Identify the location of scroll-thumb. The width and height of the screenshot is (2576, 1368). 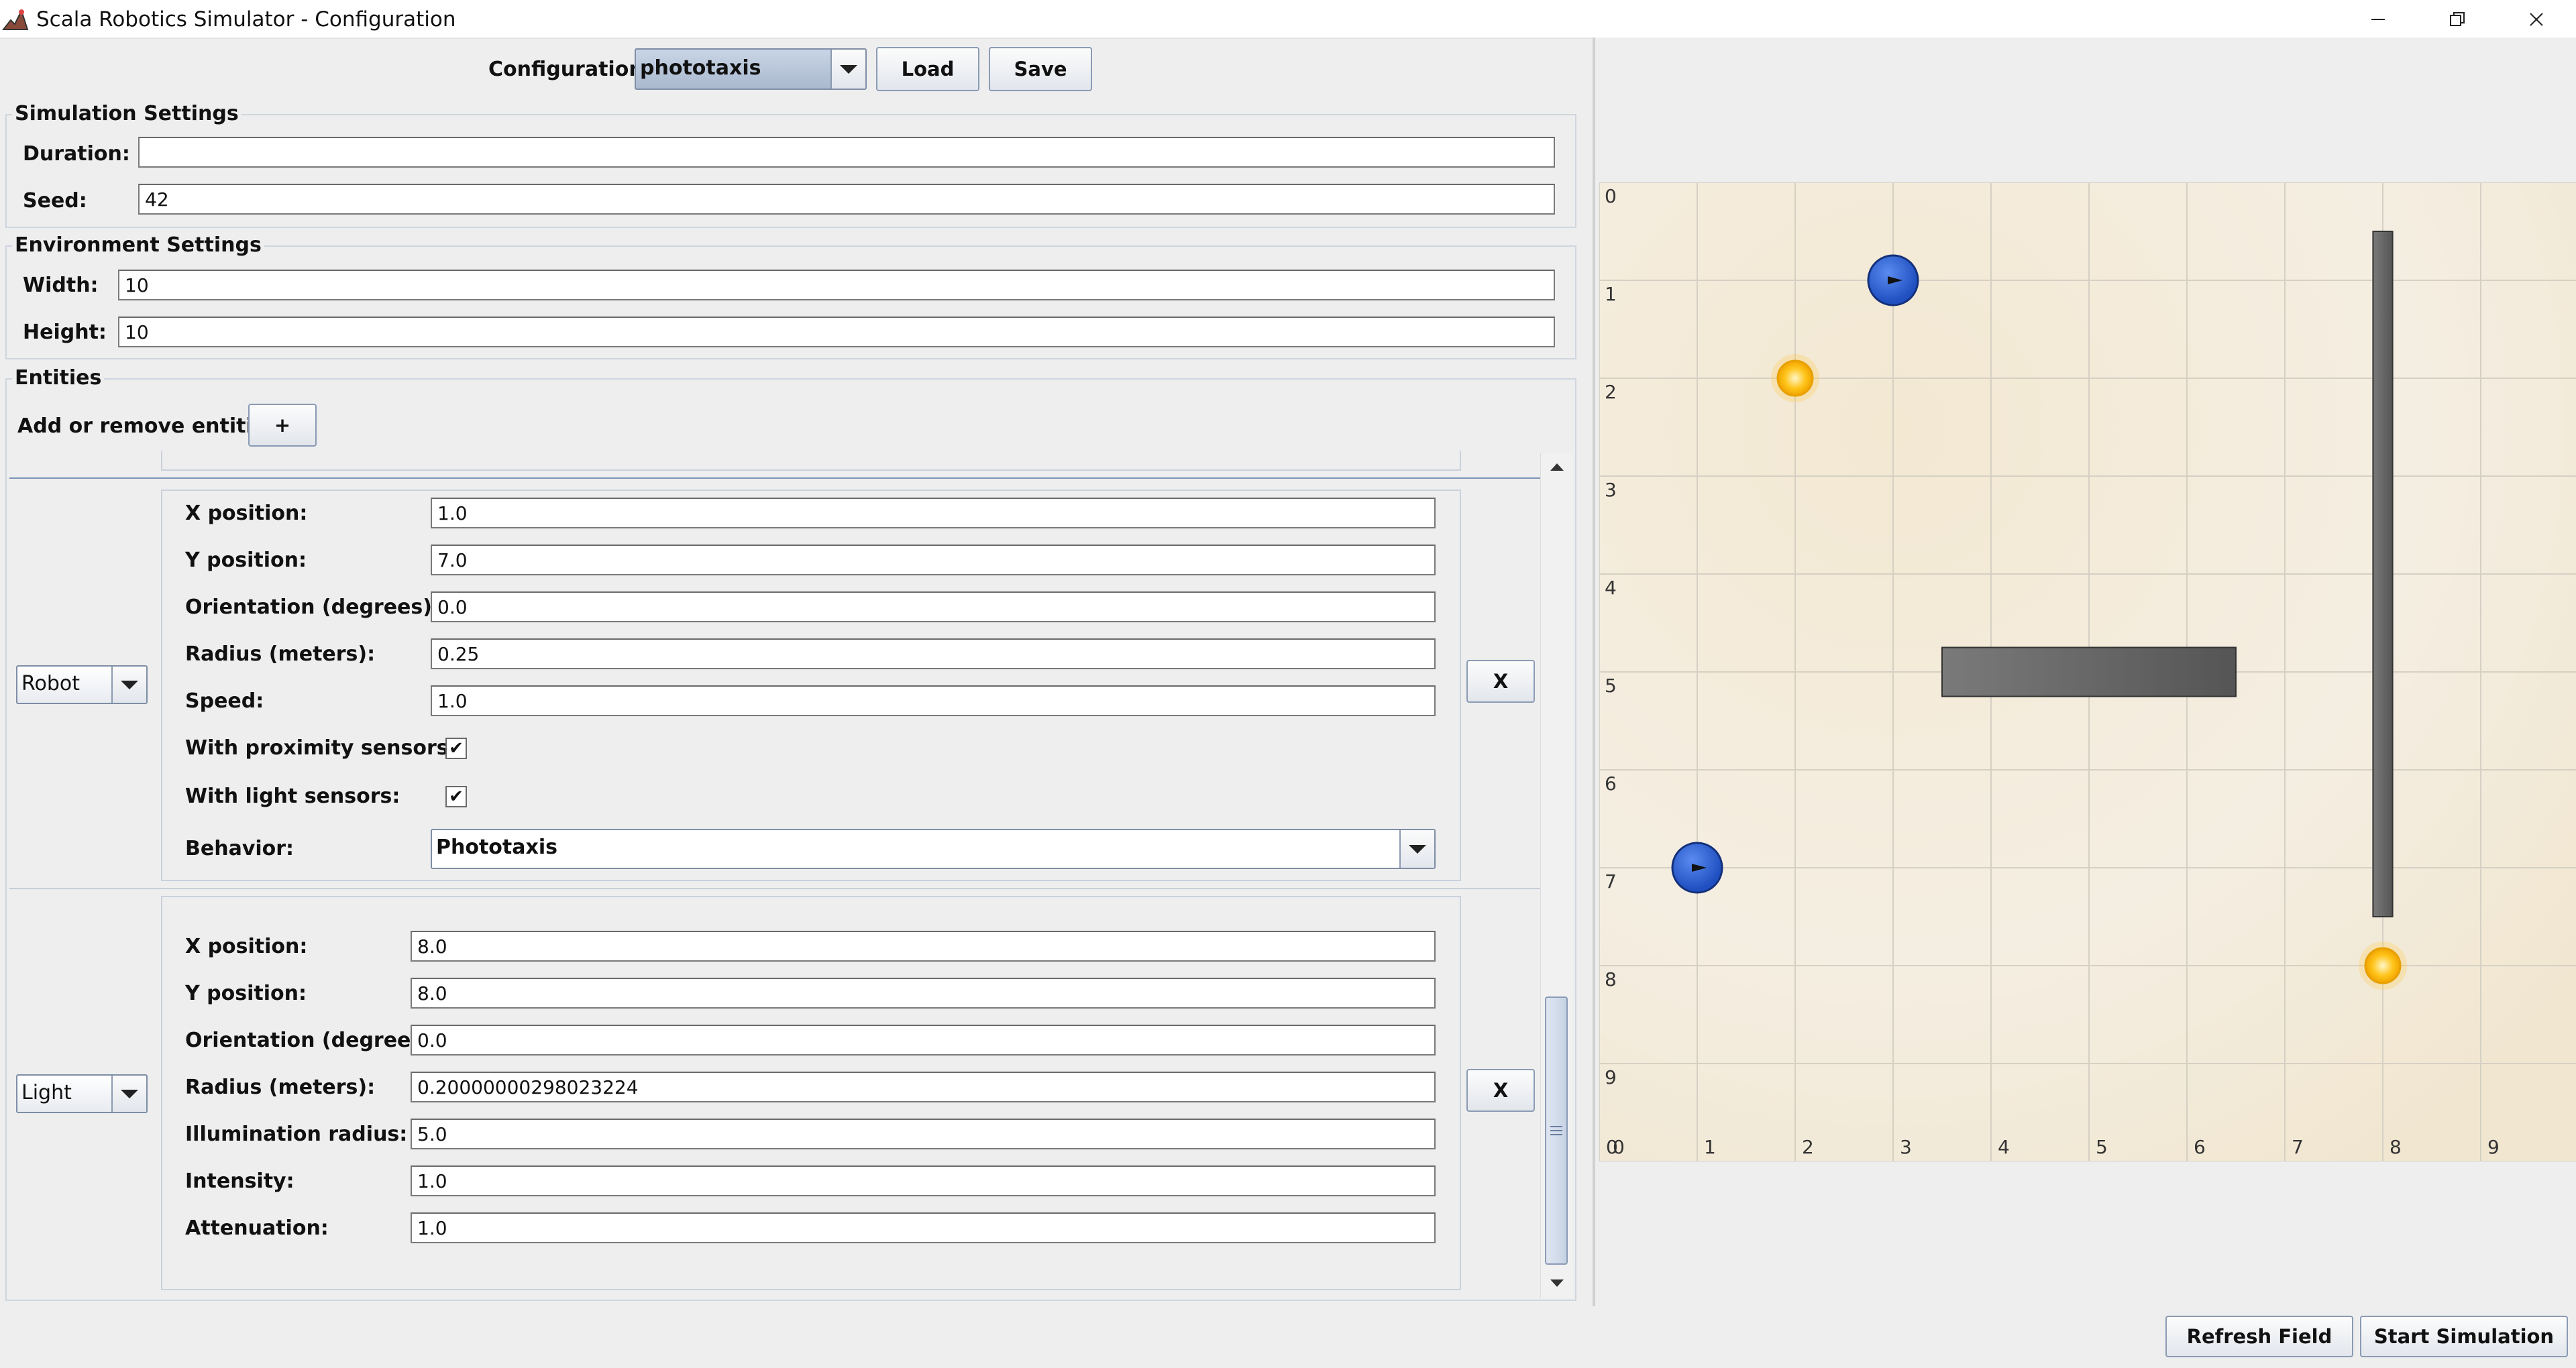
(1556, 1130).